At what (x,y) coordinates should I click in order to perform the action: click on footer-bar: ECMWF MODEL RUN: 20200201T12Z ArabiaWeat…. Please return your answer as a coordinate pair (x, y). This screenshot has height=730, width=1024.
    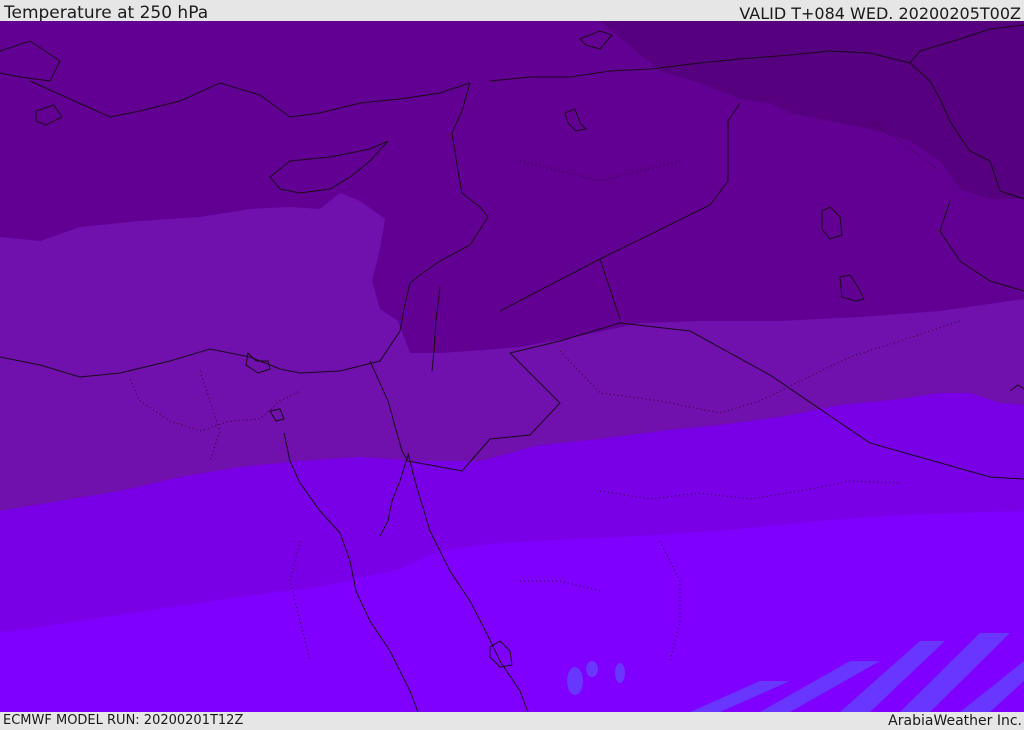
    Looking at the image, I should click on (512, 720).